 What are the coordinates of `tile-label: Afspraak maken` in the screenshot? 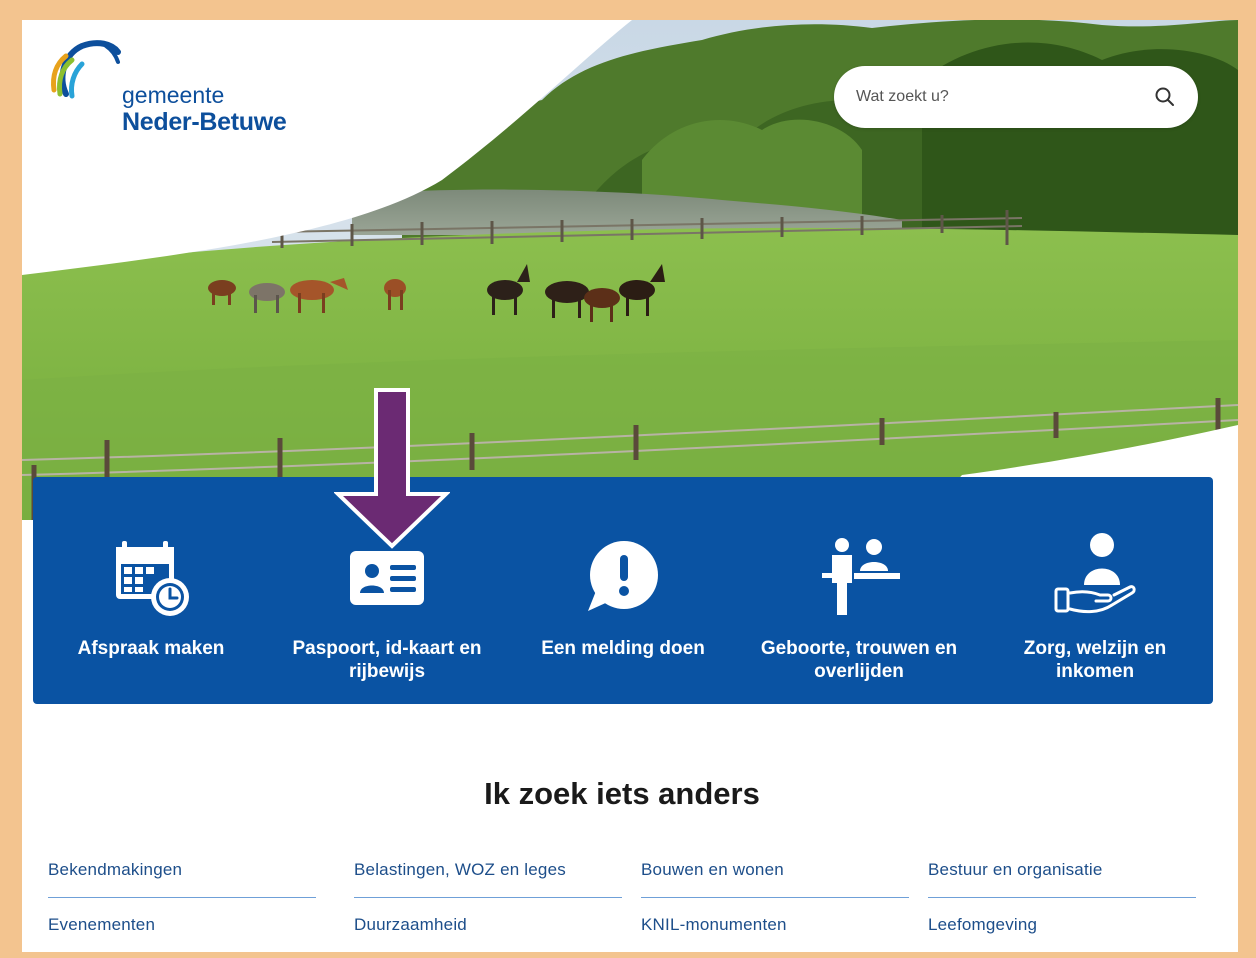 It's located at (151, 648).